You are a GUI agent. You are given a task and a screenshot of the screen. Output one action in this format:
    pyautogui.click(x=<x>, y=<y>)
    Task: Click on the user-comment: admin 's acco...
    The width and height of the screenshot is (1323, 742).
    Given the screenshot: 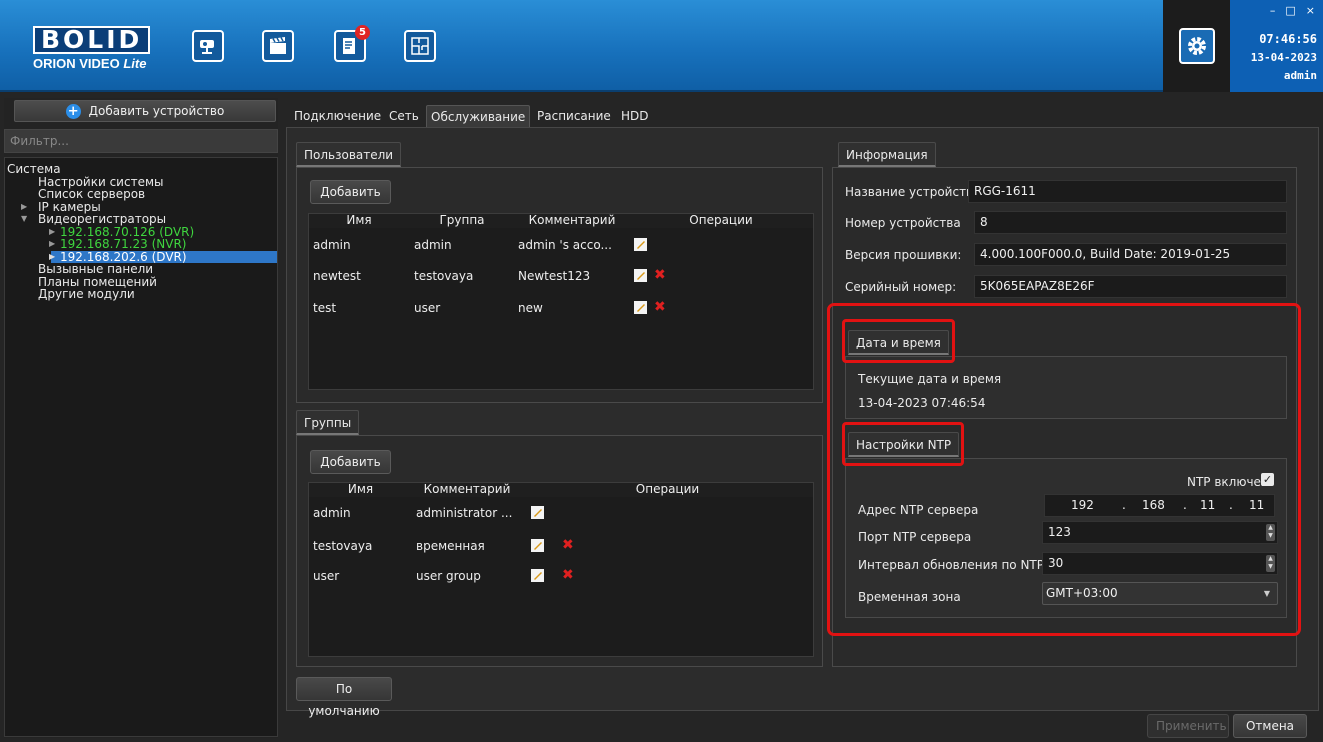 What is the action you would take?
    pyautogui.click(x=565, y=245)
    